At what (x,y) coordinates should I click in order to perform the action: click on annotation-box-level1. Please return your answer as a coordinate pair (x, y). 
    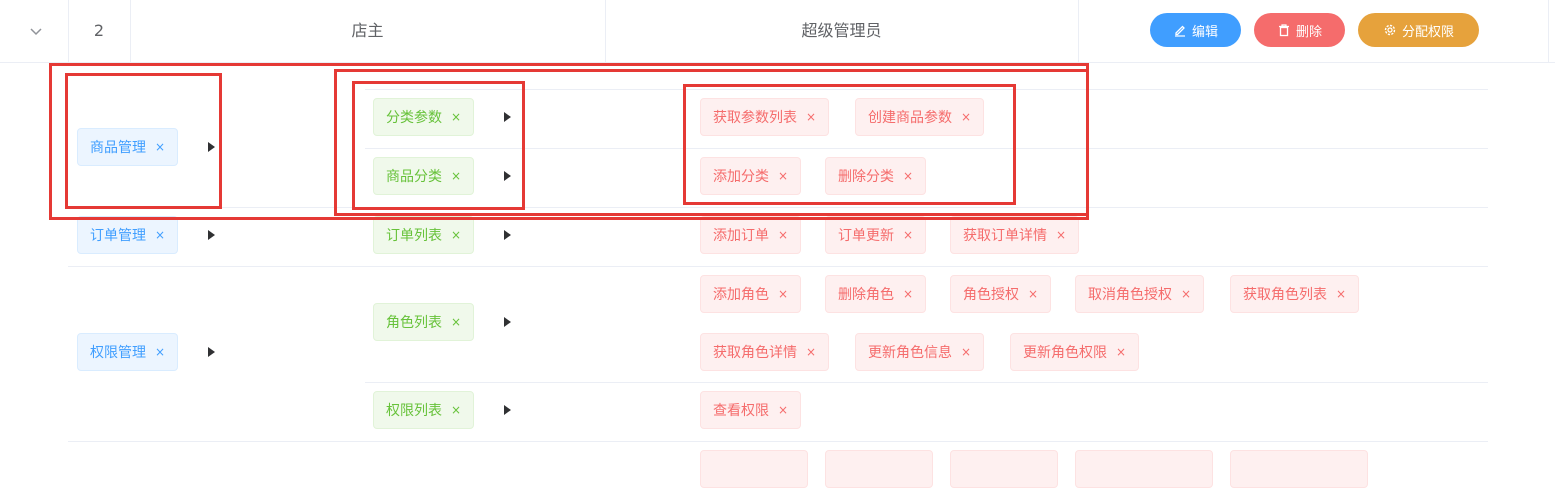
    Looking at the image, I should click on (143, 141).